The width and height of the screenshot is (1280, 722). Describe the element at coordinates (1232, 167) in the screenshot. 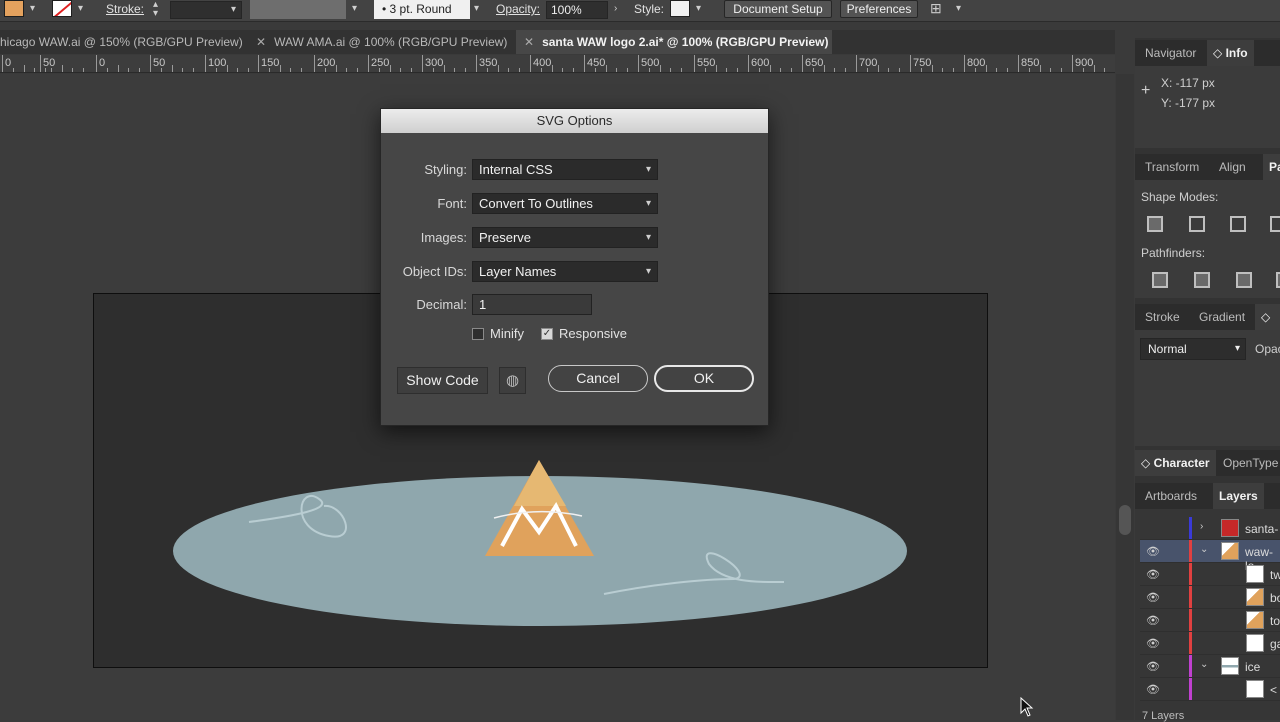

I see `tab-align: Align` at that location.